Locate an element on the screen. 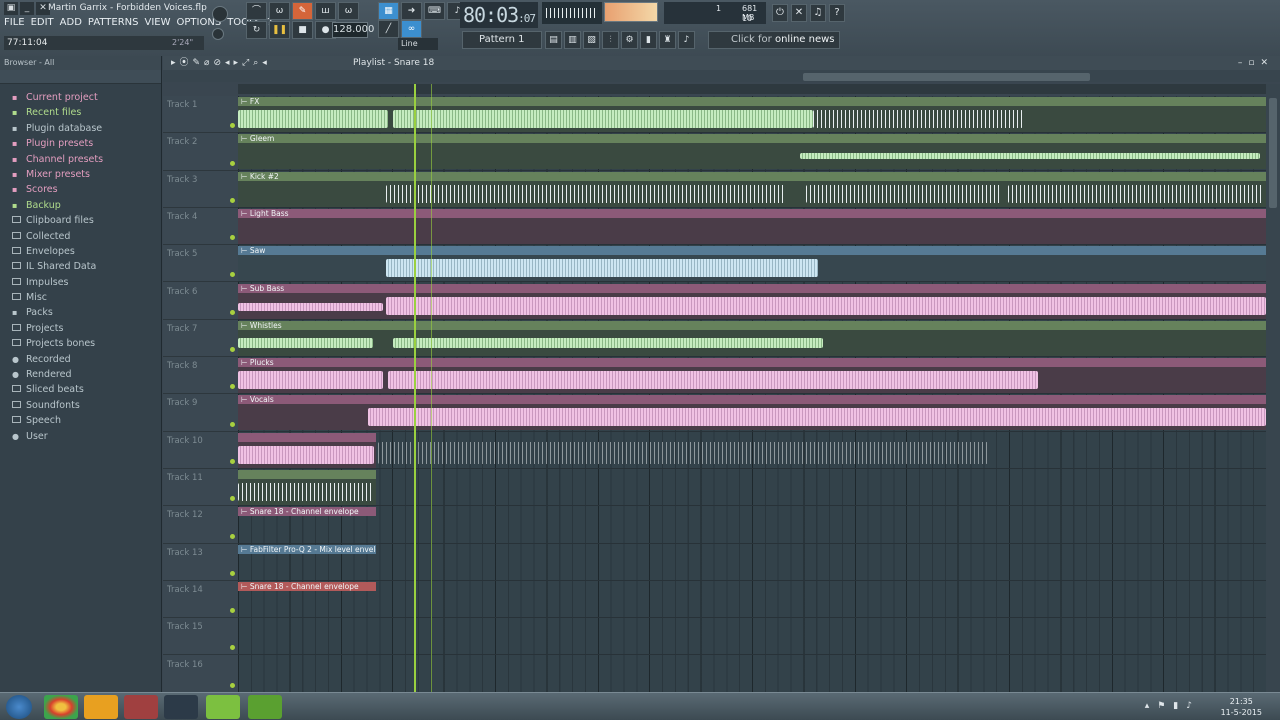 The height and width of the screenshot is (720, 1280). loop-marker is located at coordinates (431, 388).